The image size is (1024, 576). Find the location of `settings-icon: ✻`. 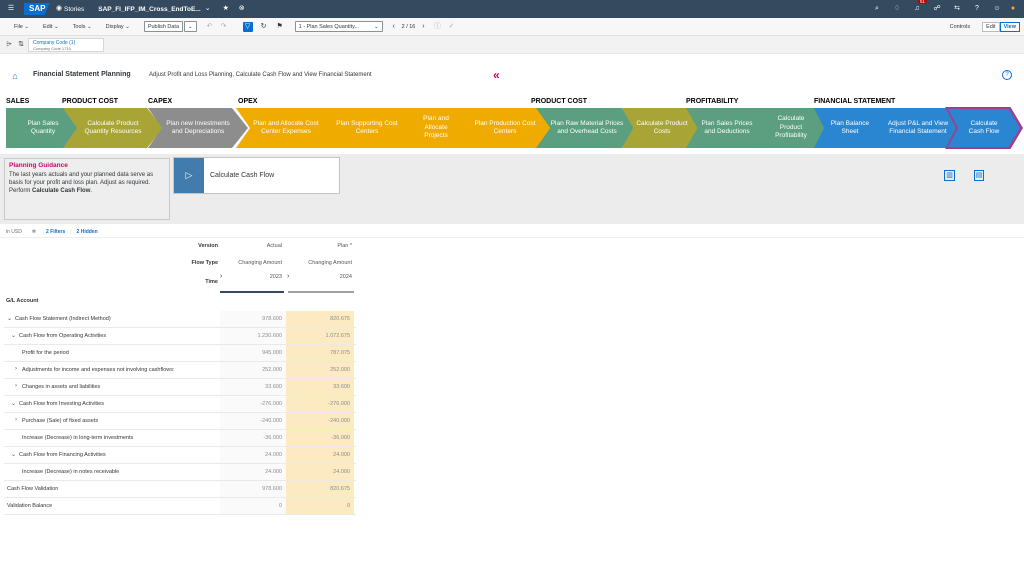

settings-icon: ✻ is located at coordinates (34, 232).